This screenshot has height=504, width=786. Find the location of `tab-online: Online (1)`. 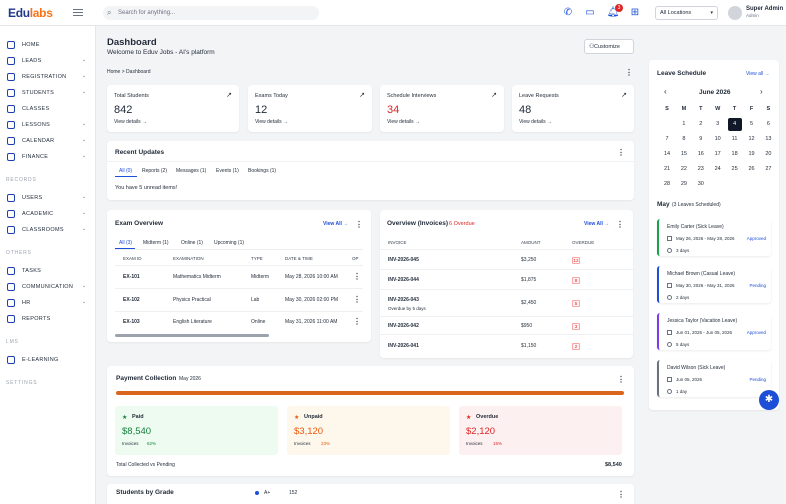

tab-online: Online (1) is located at coordinates (192, 243).